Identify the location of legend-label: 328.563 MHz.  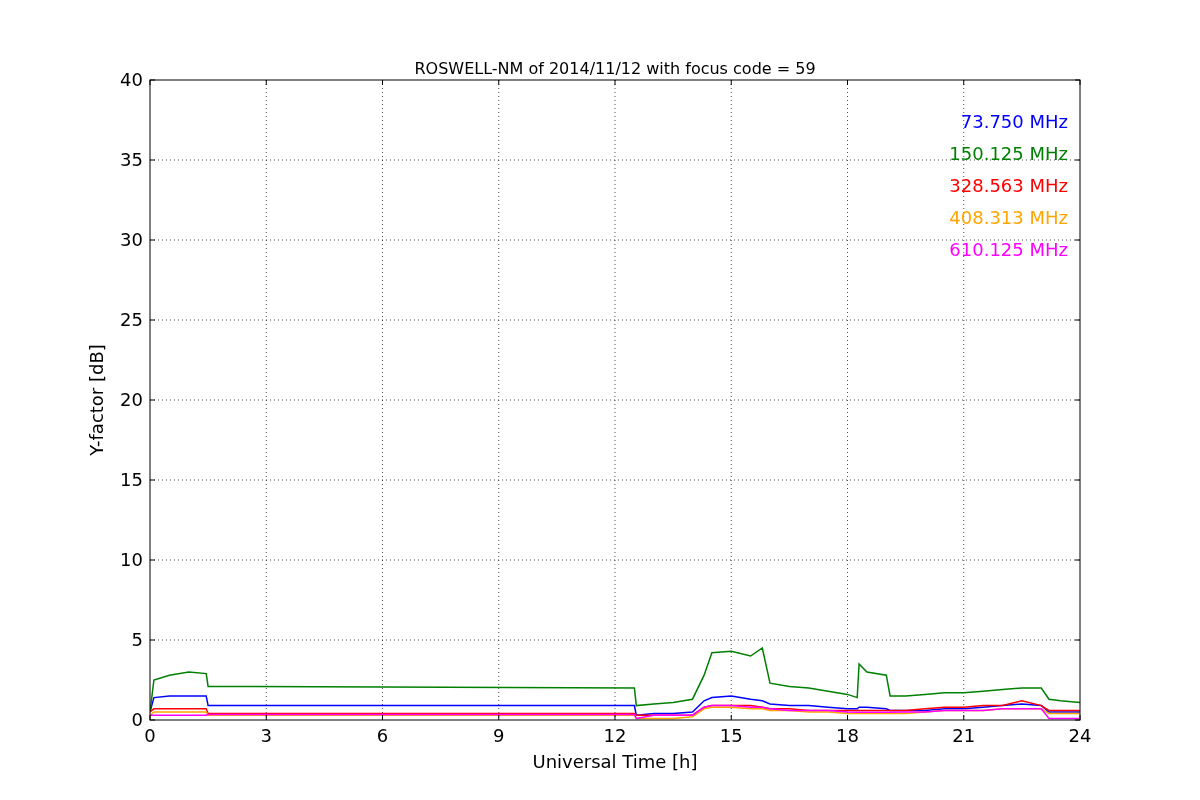
(1008, 185).